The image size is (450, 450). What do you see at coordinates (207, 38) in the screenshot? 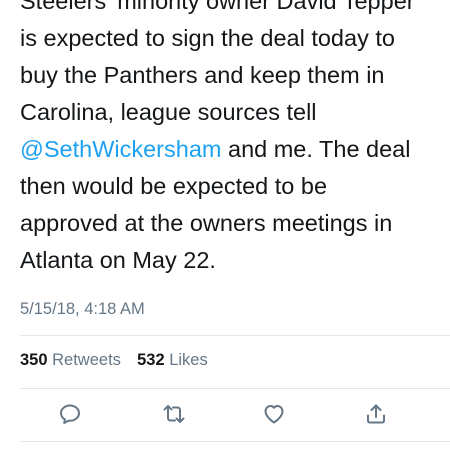
I see `tweet-text-line: is expected to sign the deal today to` at bounding box center [207, 38].